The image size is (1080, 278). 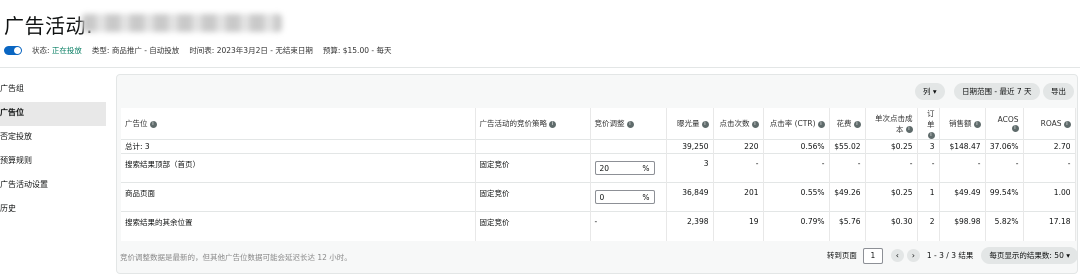 I want to click on col-header-spend: 花费 i, so click(x=847, y=124).